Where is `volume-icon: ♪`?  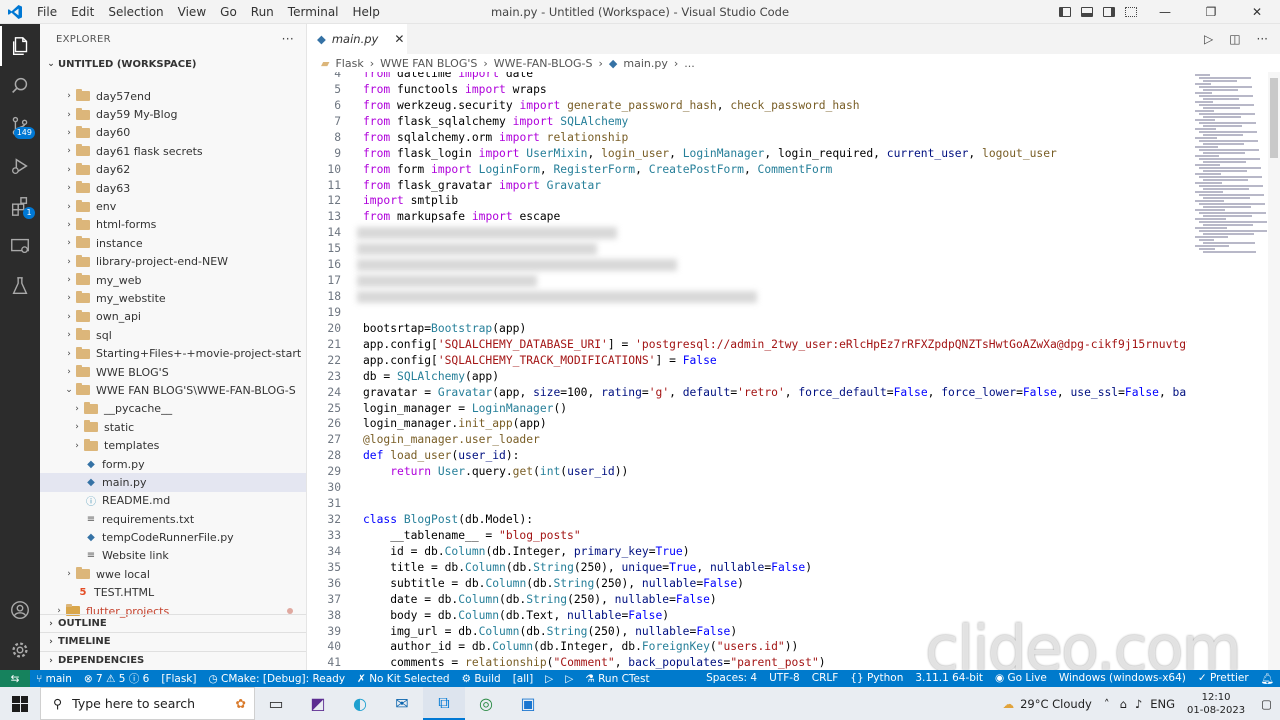 volume-icon: ♪ is located at coordinates (1138, 704).